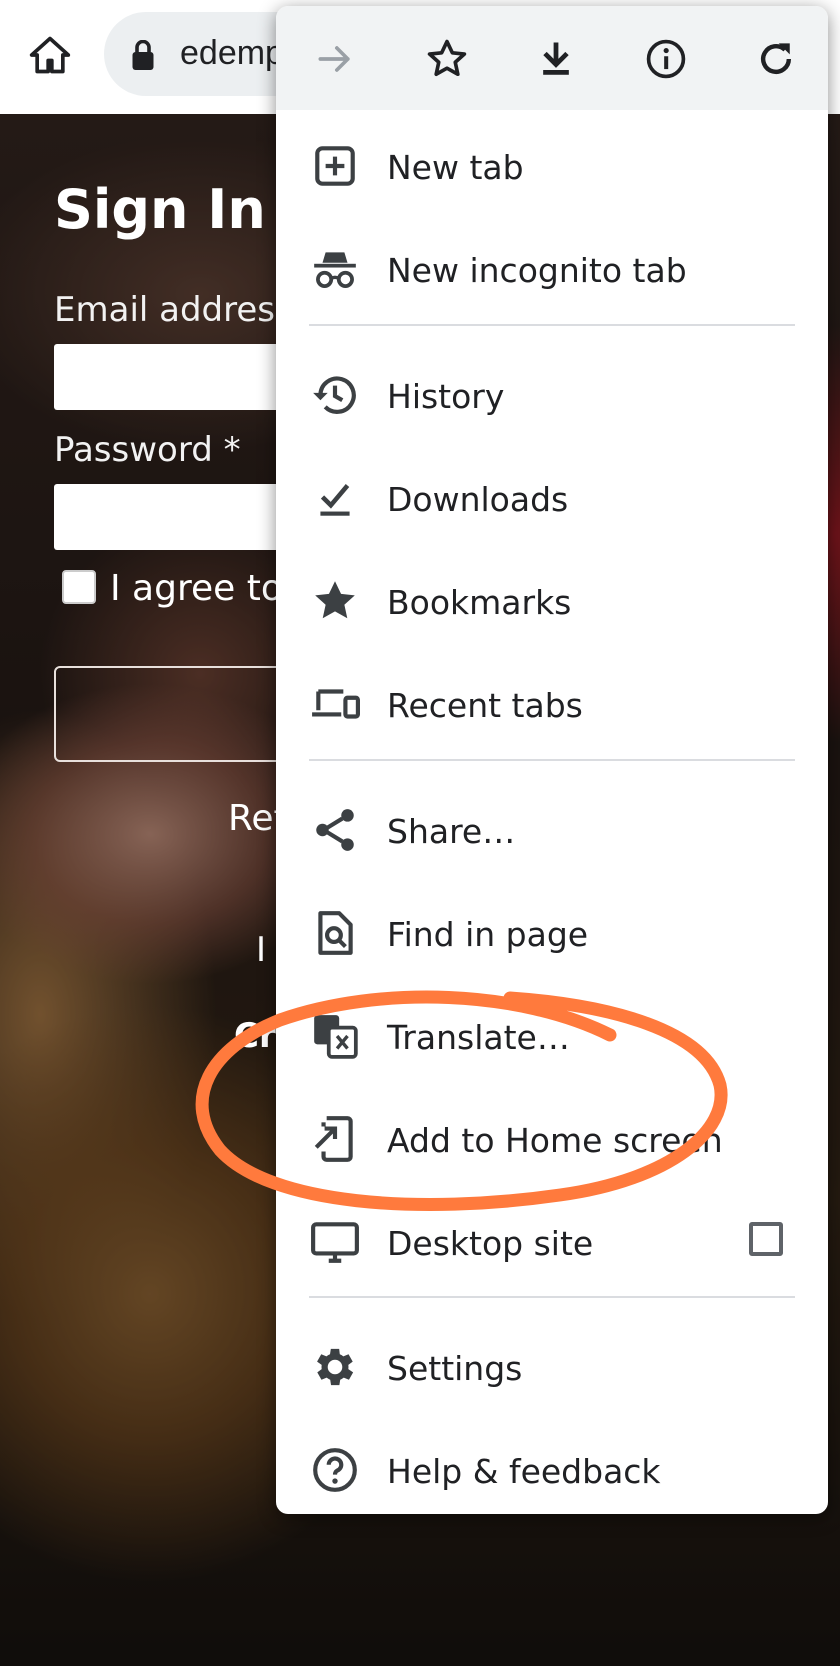 This screenshot has height=1666, width=840. Describe the element at coordinates (184, 377) in the screenshot. I see `email-field` at that location.